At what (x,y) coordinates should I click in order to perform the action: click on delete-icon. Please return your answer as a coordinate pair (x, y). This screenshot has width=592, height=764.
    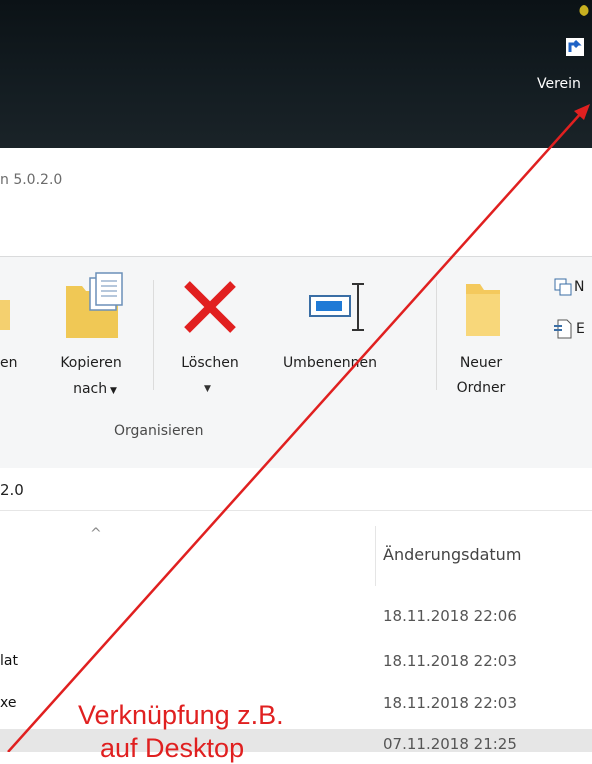
    Looking at the image, I should click on (210, 307).